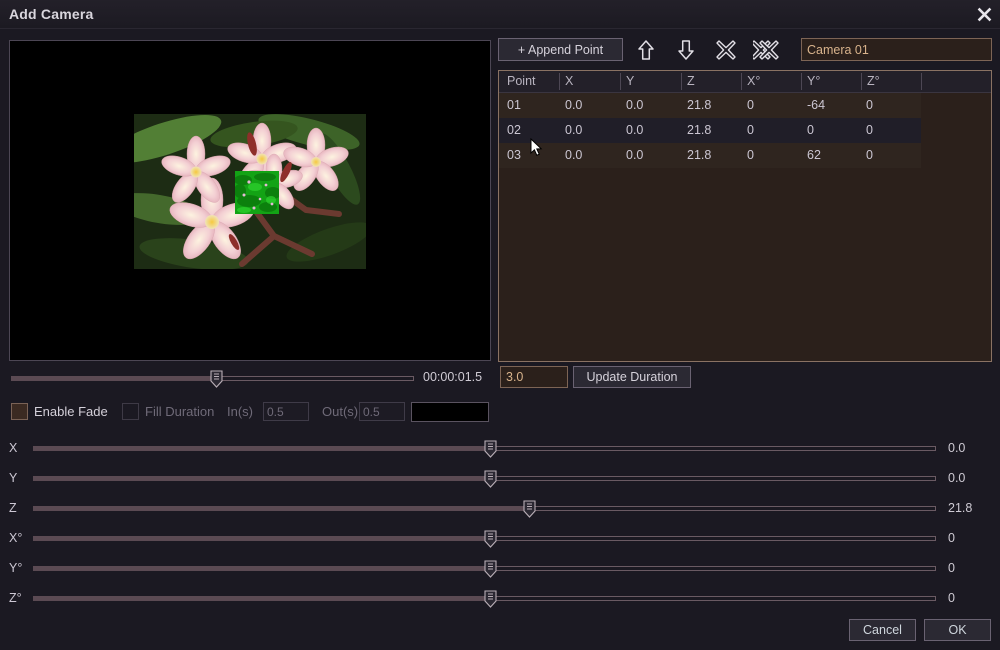  I want to click on title-bar: Add Camera, so click(500, 14).